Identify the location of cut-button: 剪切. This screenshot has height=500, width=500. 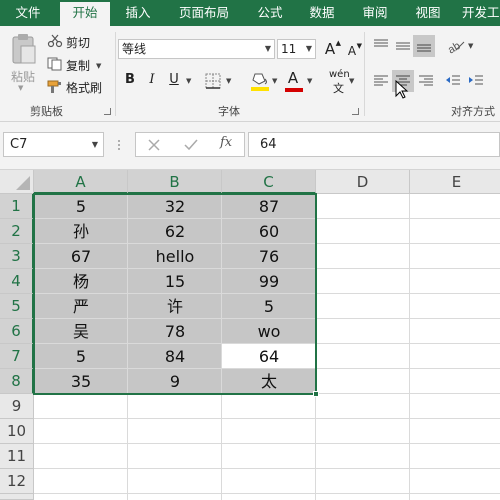
(78, 42).